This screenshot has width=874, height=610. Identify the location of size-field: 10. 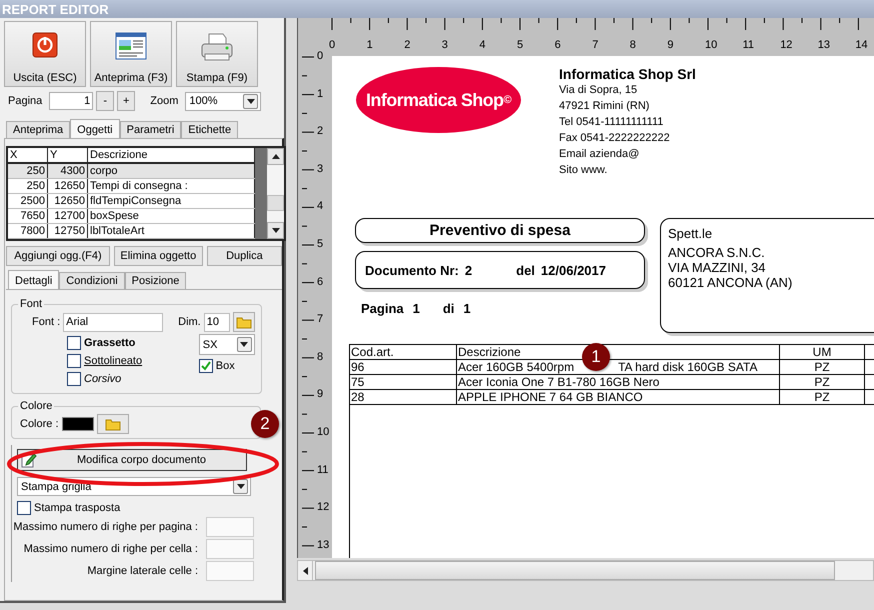
(217, 322).